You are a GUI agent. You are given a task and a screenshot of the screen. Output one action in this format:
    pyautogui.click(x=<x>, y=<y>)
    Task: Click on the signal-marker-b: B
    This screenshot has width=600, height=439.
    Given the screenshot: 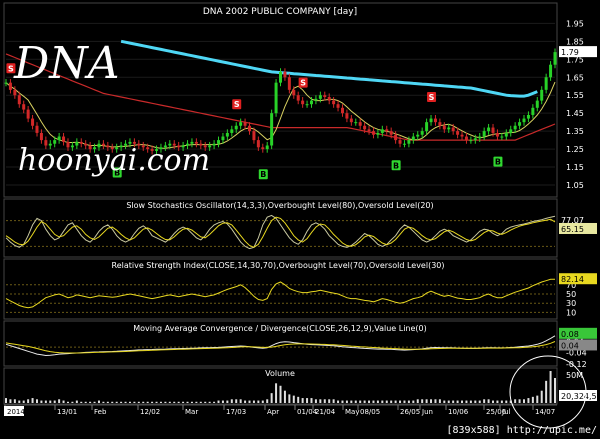 What is the action you would take?
    pyautogui.click(x=263, y=174)
    